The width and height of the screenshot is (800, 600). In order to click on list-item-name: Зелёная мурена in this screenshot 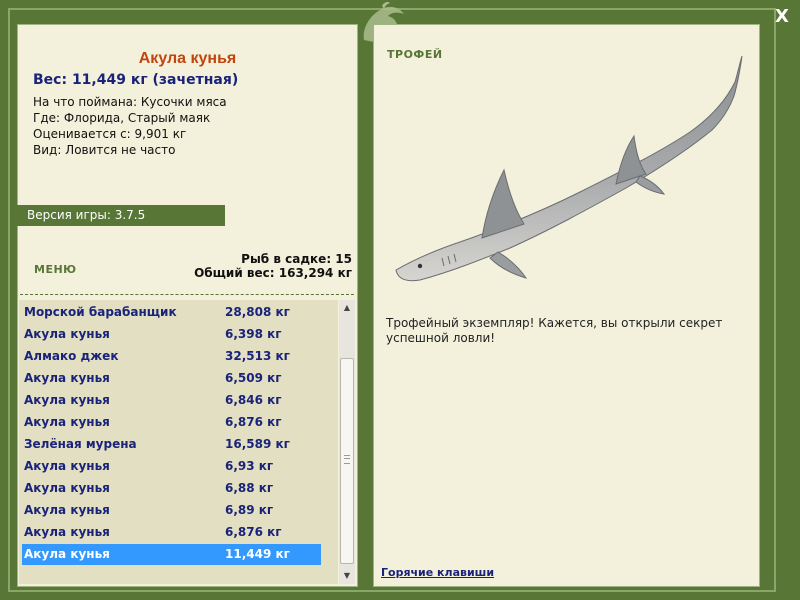, I will do `click(80, 444)`.